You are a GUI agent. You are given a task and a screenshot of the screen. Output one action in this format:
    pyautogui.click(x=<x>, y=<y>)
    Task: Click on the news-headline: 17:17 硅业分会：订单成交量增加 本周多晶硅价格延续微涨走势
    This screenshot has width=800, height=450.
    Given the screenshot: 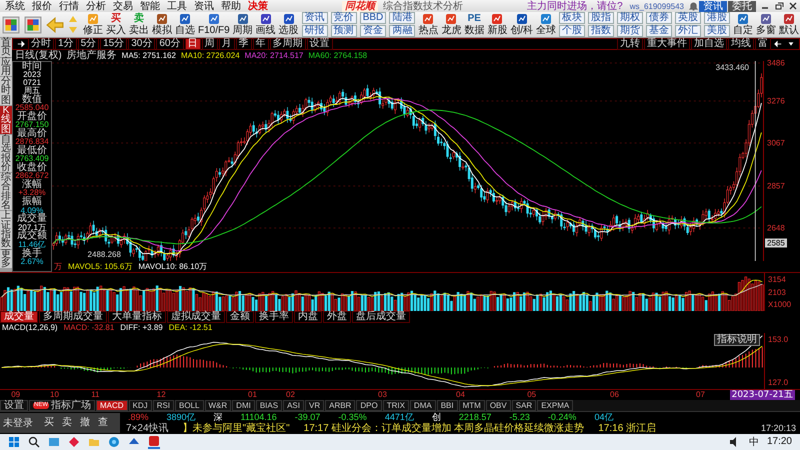 What is the action you would take?
    pyautogui.click(x=444, y=428)
    